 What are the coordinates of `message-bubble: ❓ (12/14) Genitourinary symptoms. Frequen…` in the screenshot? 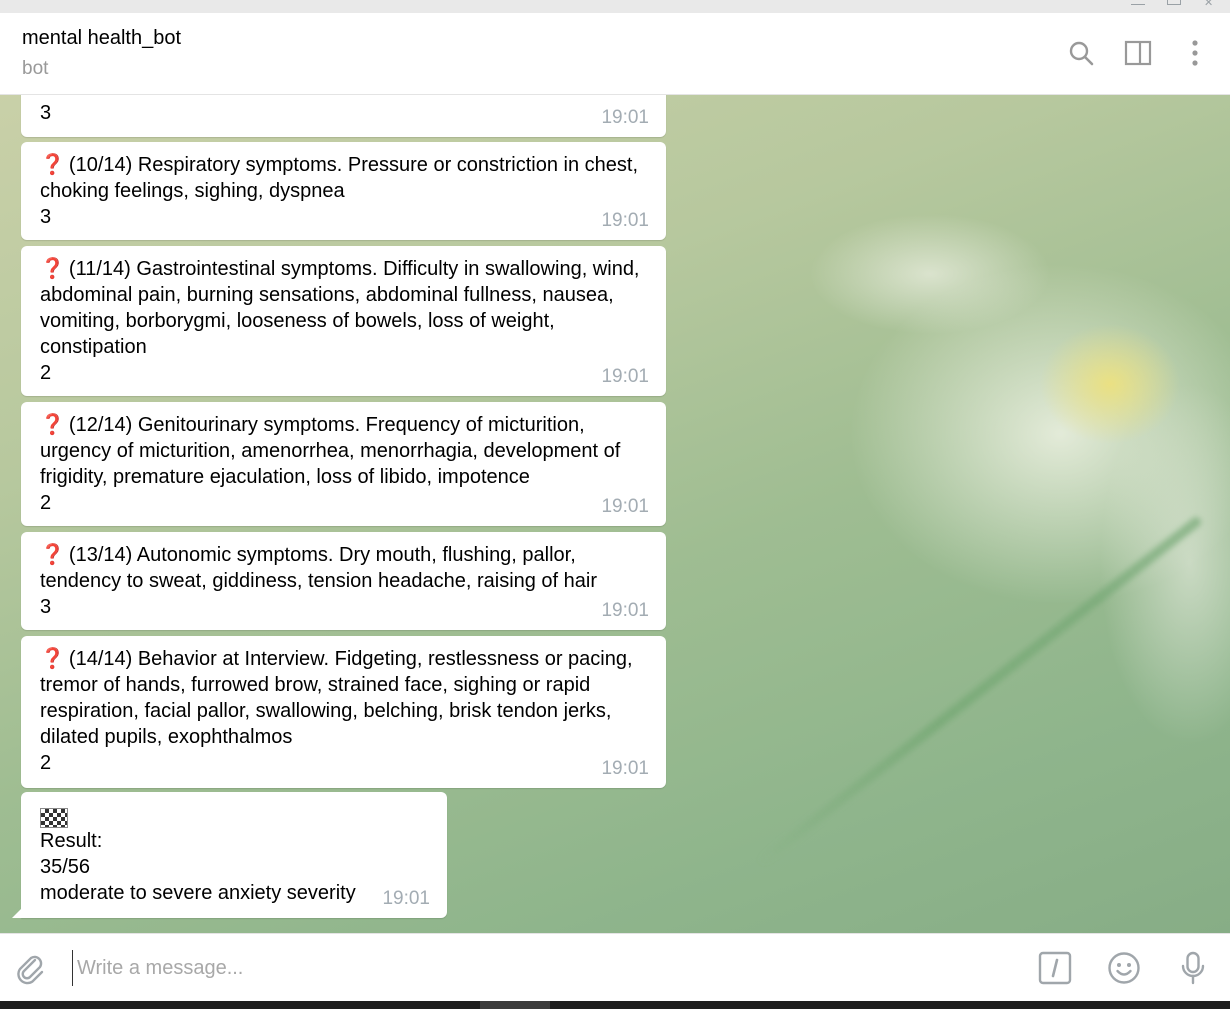 It's located at (343, 464).